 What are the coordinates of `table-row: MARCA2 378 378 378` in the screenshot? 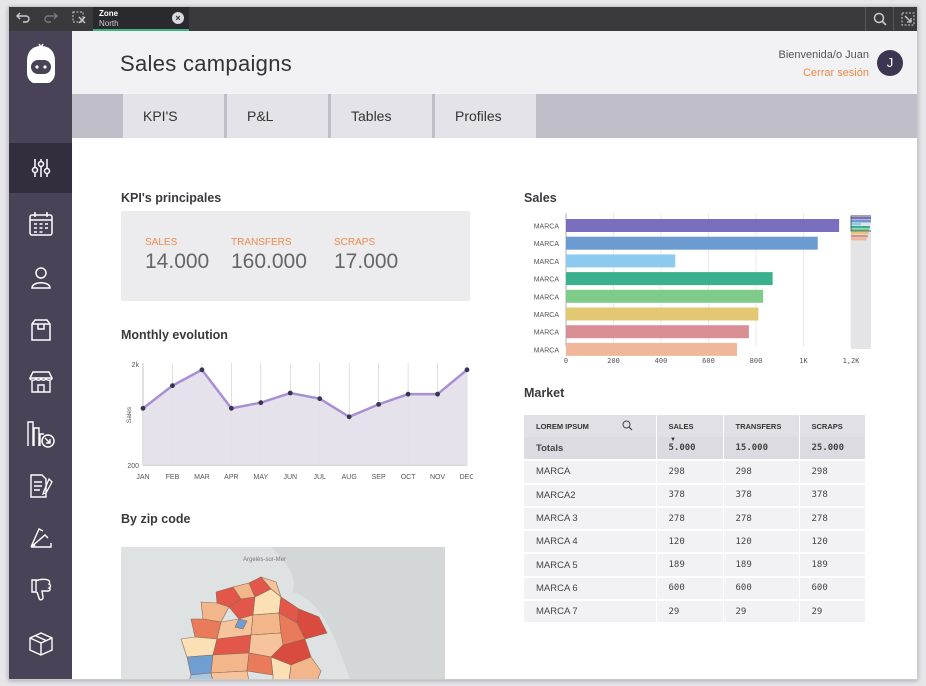 It's located at (694, 495).